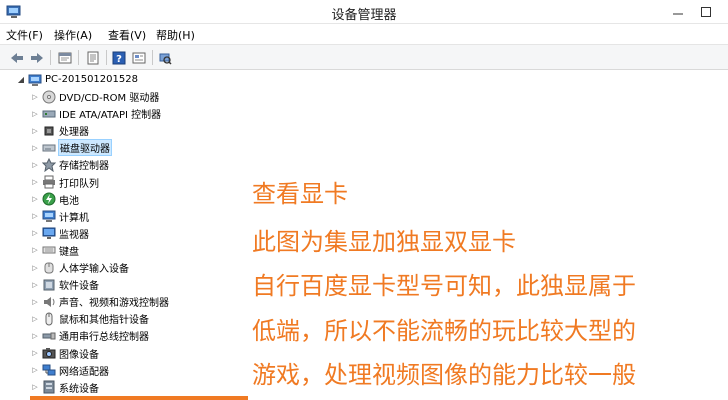 The image size is (728, 400). I want to click on view-icon, so click(93, 57).